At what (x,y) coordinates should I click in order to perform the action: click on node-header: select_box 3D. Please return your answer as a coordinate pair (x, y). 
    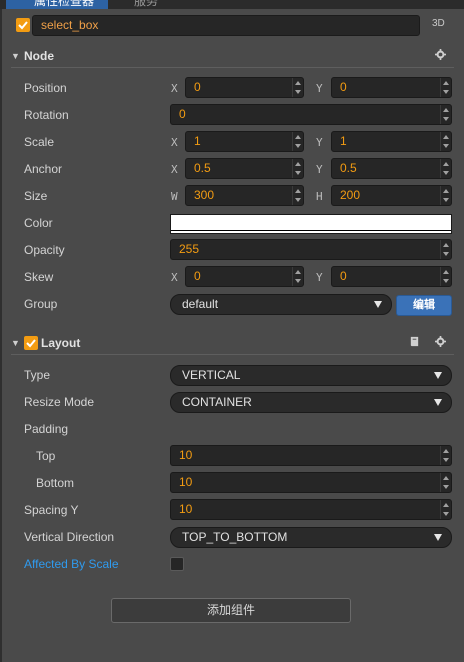
    Looking at the image, I should click on (233, 26).